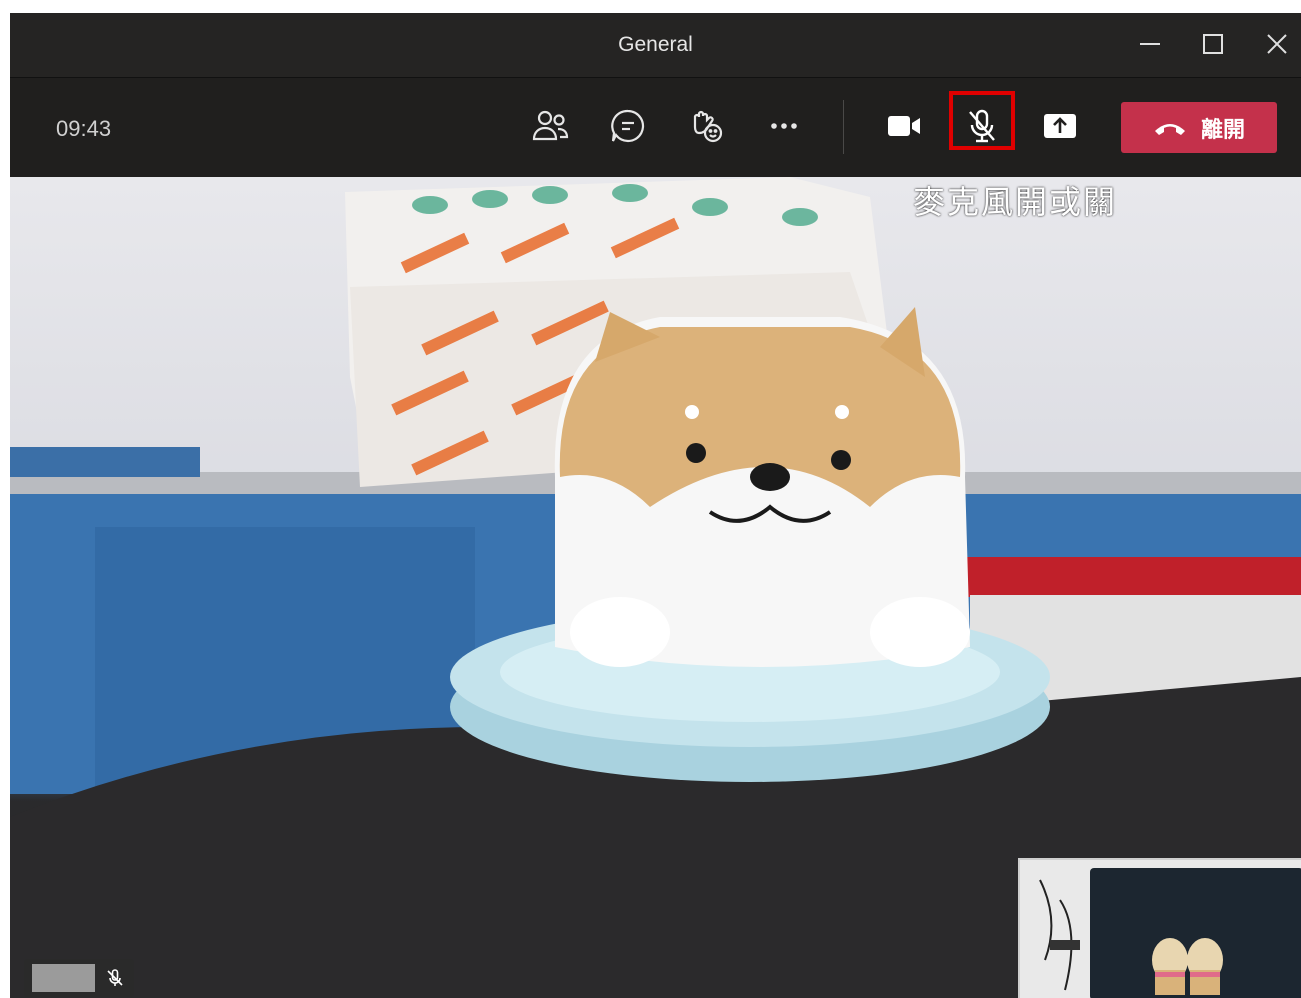 The width and height of the screenshot is (1301, 998). I want to click on mic-annotation-label: 麥克風開或關, so click(1015, 202).